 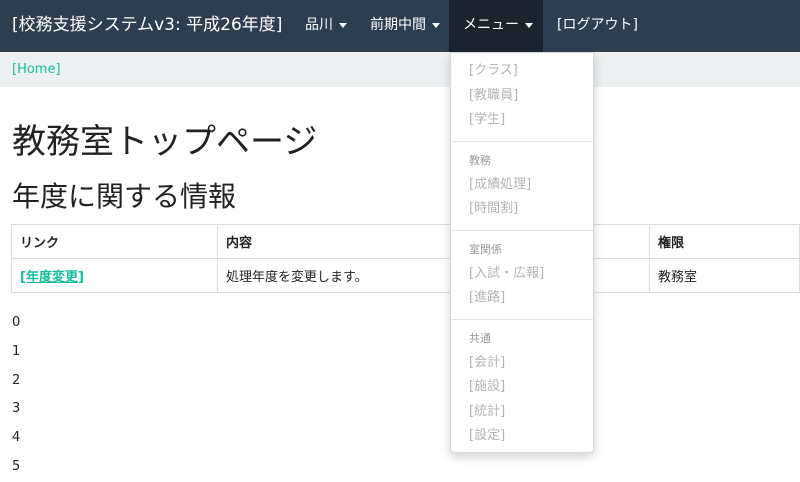 I want to click on menu-item-grades: [成績処理], so click(x=500, y=185).